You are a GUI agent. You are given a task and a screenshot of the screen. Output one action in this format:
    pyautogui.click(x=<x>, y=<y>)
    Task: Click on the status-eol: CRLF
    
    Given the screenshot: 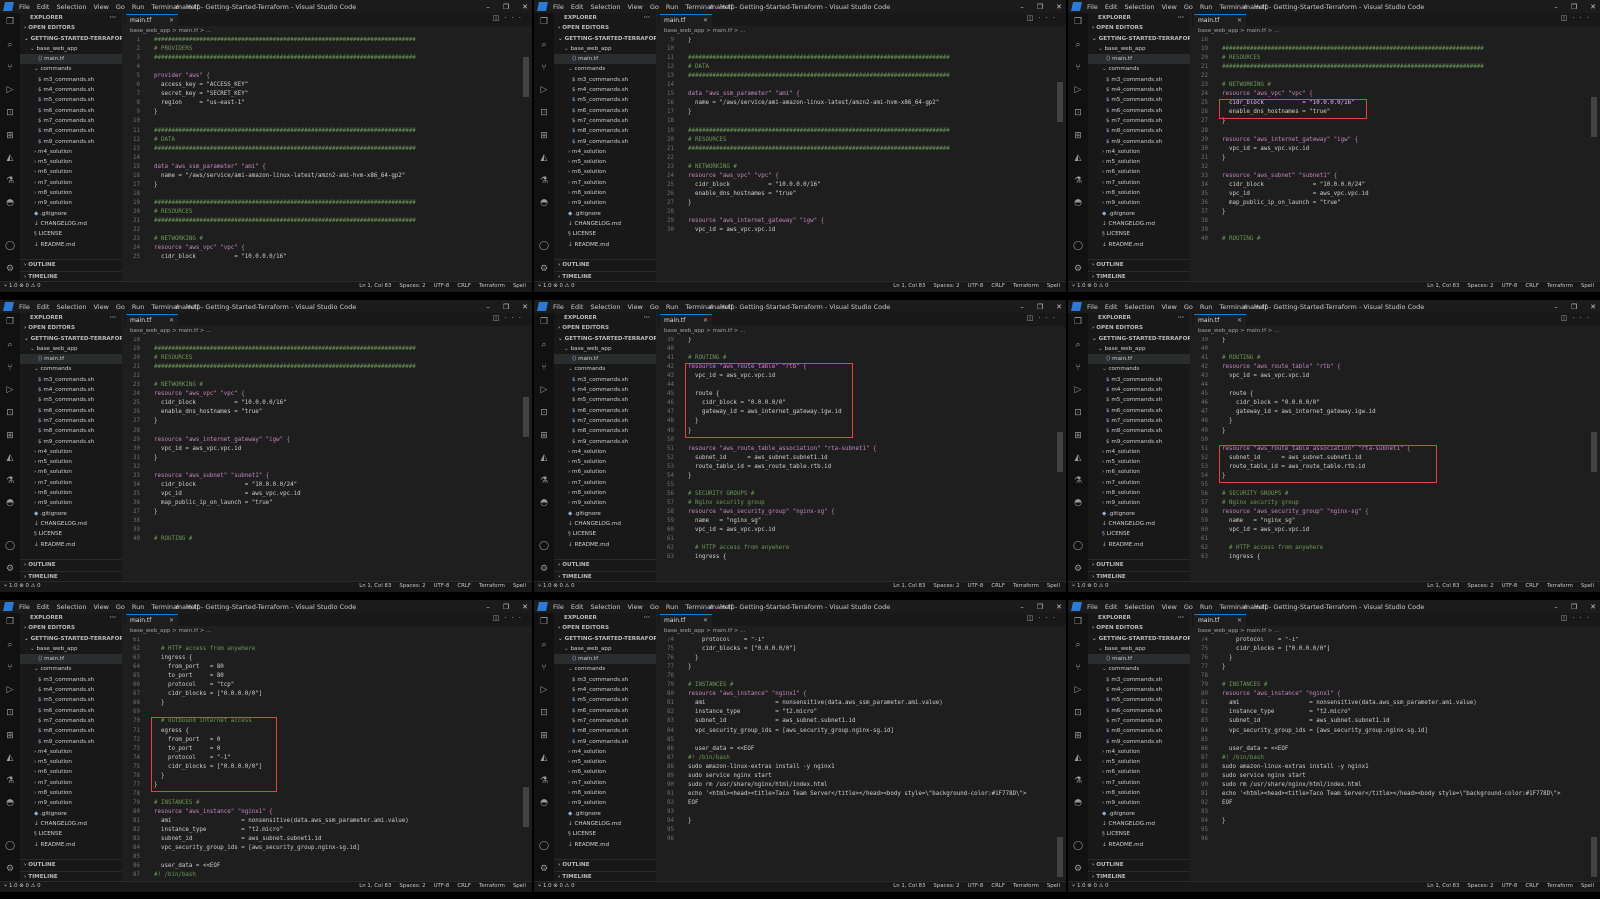 What is the action you would take?
    pyautogui.click(x=998, y=286)
    